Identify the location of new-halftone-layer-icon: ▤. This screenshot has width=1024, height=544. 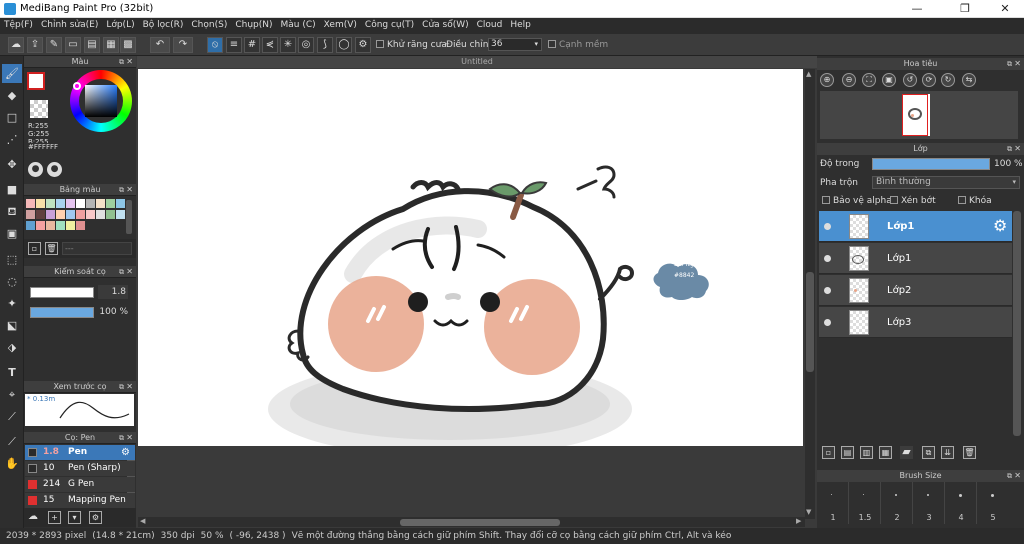
(847, 452).